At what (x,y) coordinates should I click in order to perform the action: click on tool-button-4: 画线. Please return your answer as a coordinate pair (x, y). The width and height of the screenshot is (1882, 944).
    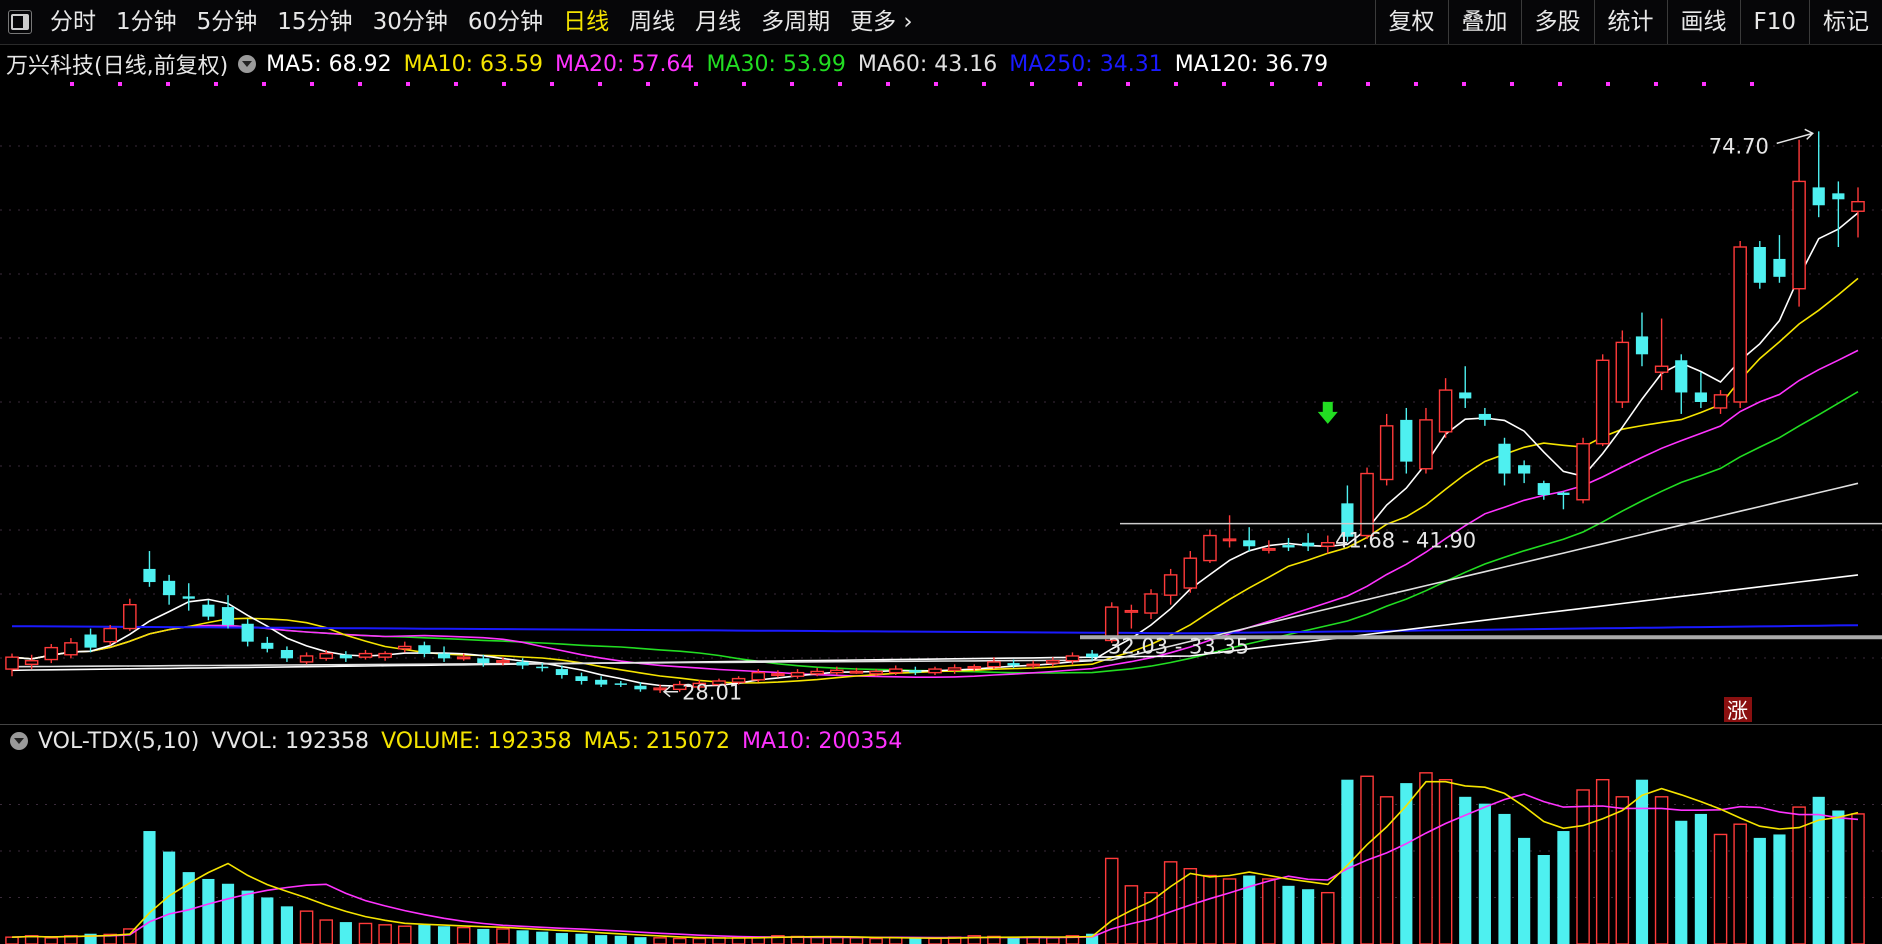
    Looking at the image, I should click on (1703, 22).